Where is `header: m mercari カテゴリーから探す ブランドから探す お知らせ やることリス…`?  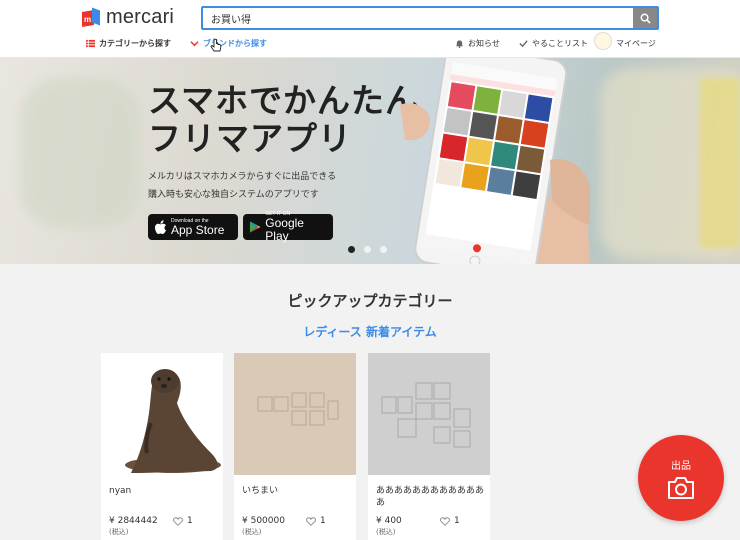 header: m mercari カテゴリーから探す ブランドから探す お知らせ やることリス… is located at coordinates (370, 29).